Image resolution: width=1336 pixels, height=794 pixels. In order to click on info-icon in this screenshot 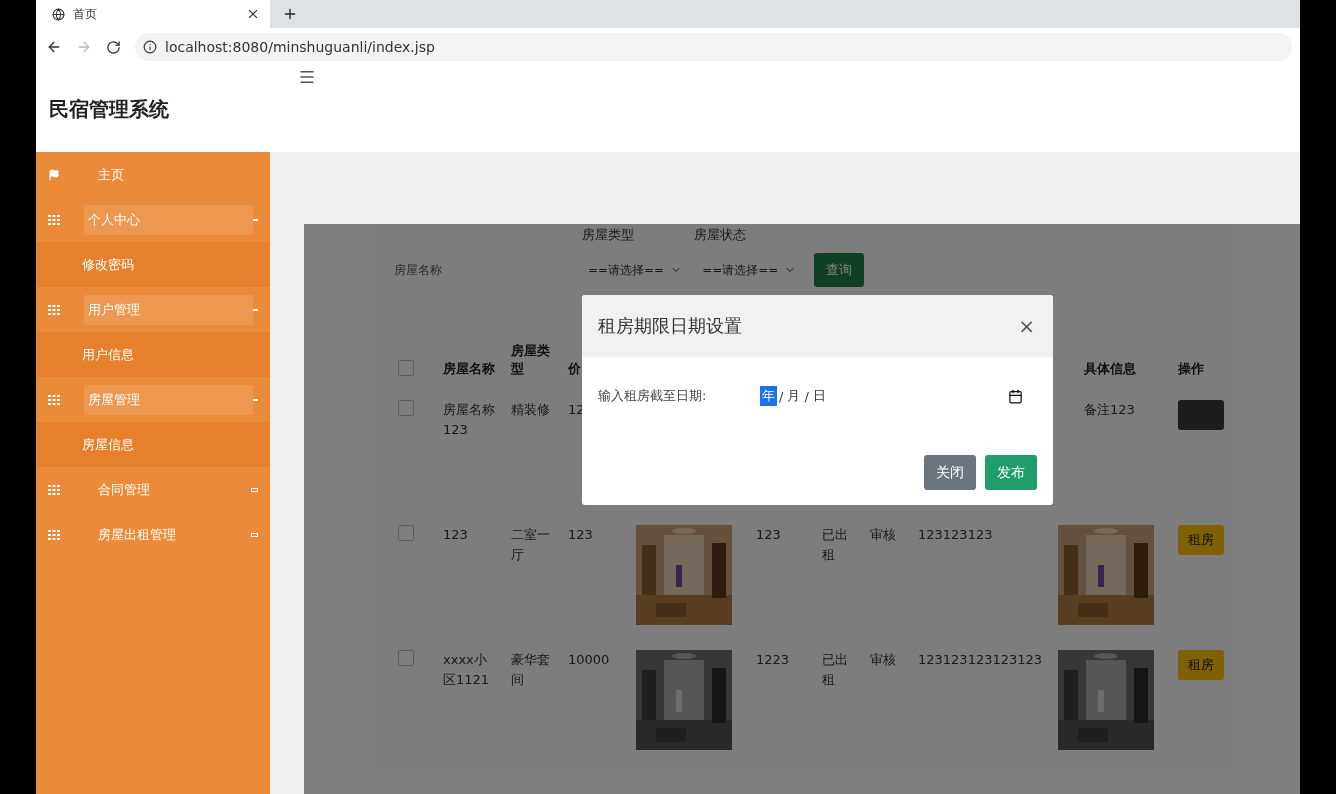, I will do `click(150, 47)`.